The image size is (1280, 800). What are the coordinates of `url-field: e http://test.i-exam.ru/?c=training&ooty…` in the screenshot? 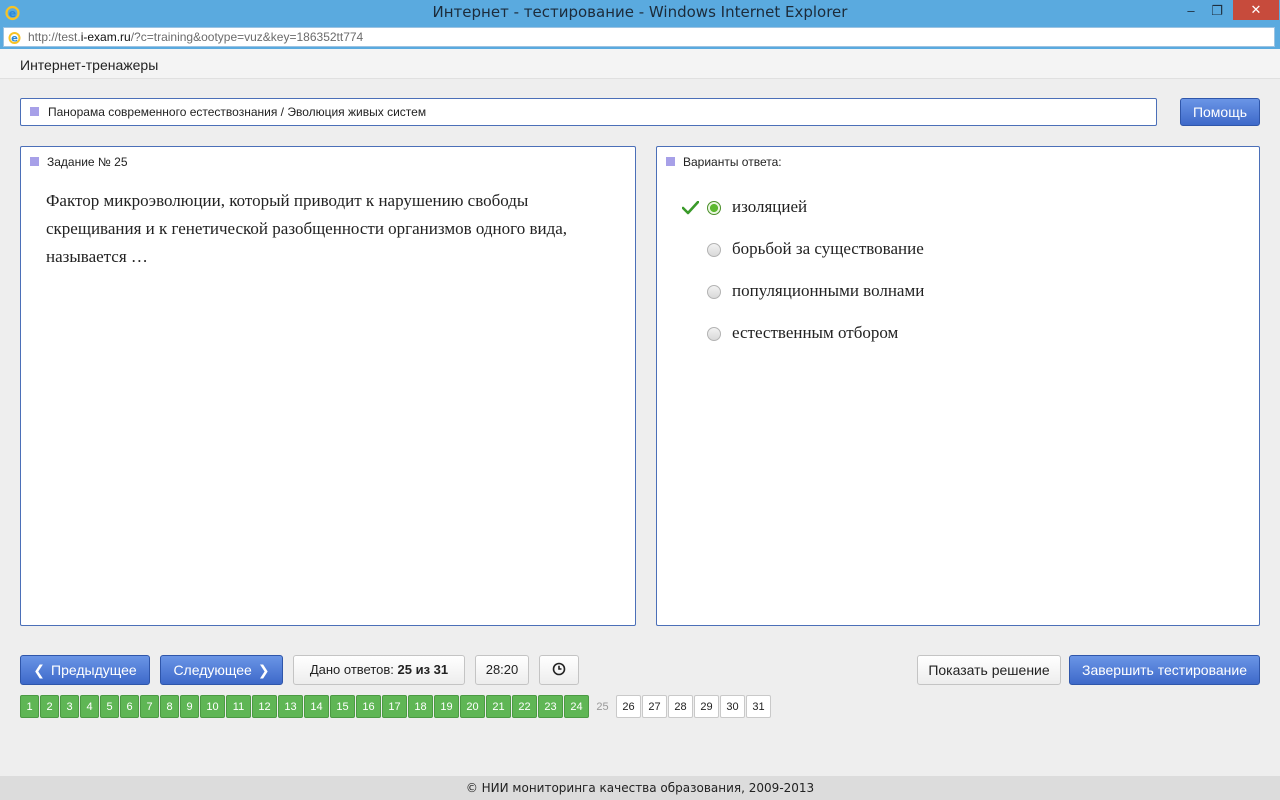 It's located at (639, 37).